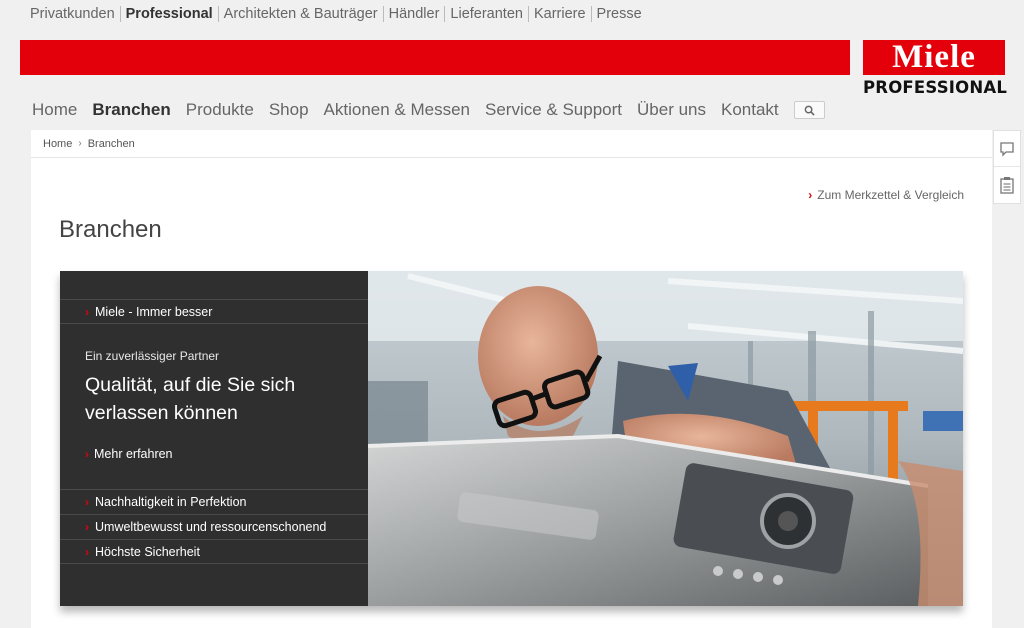 This screenshot has height=628, width=1024. I want to click on brand-bar, so click(435, 57).